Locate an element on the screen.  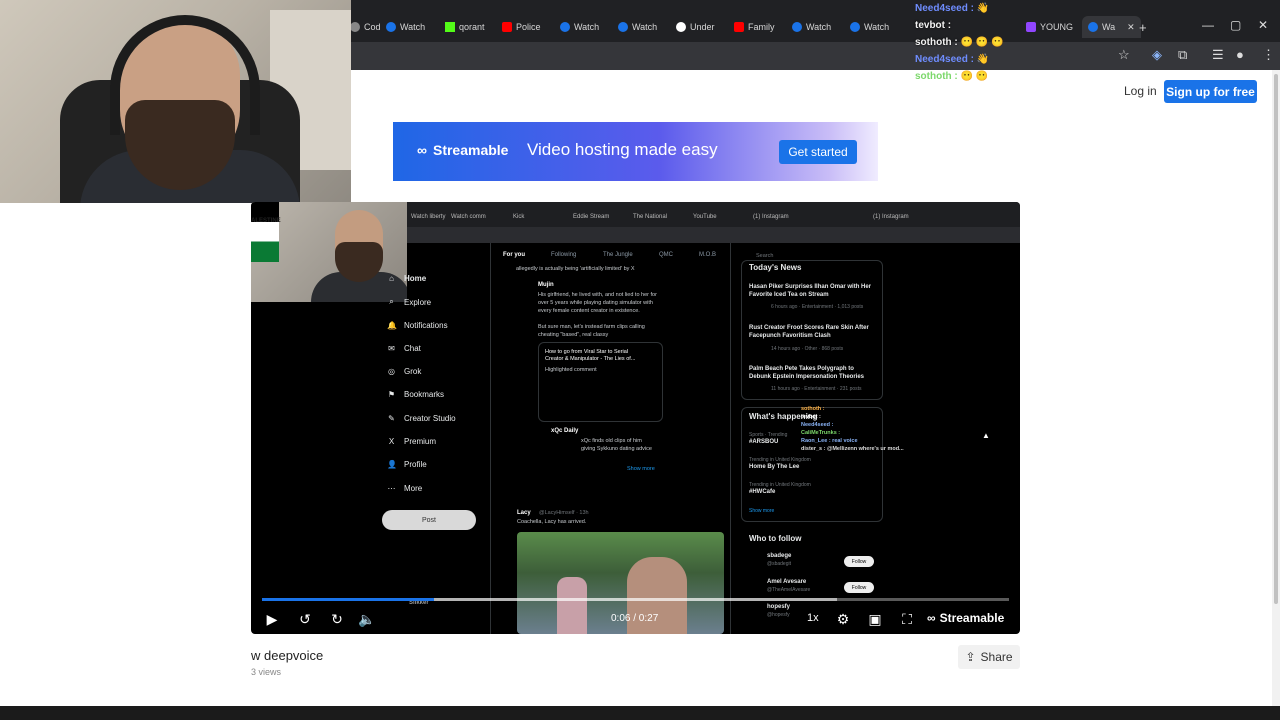
fullscreen-icon: ⛶ is located at coordinates (907, 619).